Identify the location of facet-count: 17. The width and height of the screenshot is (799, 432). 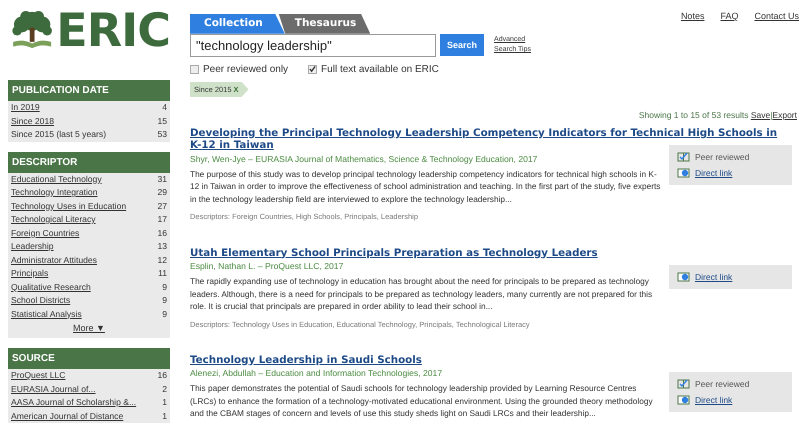
(162, 219).